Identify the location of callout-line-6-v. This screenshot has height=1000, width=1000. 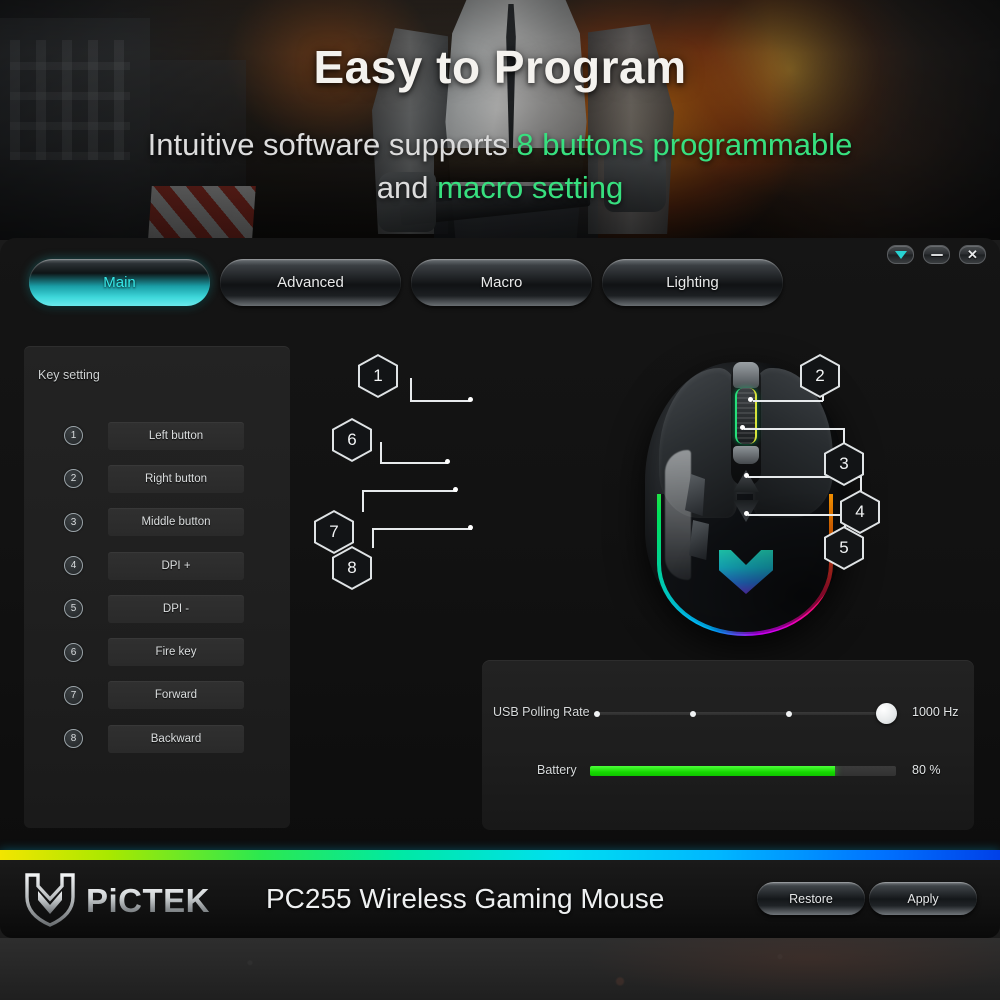
(381, 452).